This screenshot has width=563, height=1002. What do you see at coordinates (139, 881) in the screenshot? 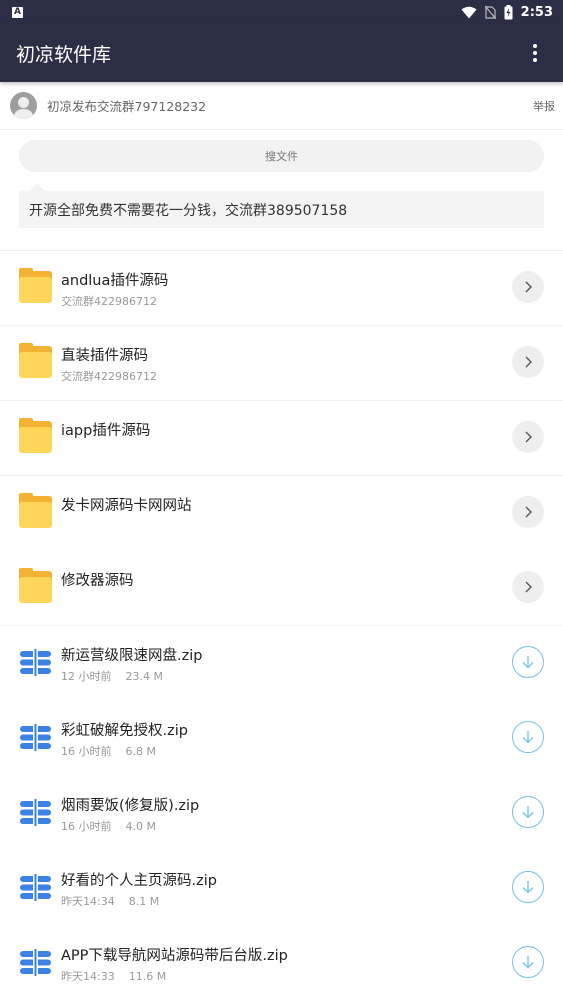
I see `file-title: 好看的个人主页源码.zip` at bounding box center [139, 881].